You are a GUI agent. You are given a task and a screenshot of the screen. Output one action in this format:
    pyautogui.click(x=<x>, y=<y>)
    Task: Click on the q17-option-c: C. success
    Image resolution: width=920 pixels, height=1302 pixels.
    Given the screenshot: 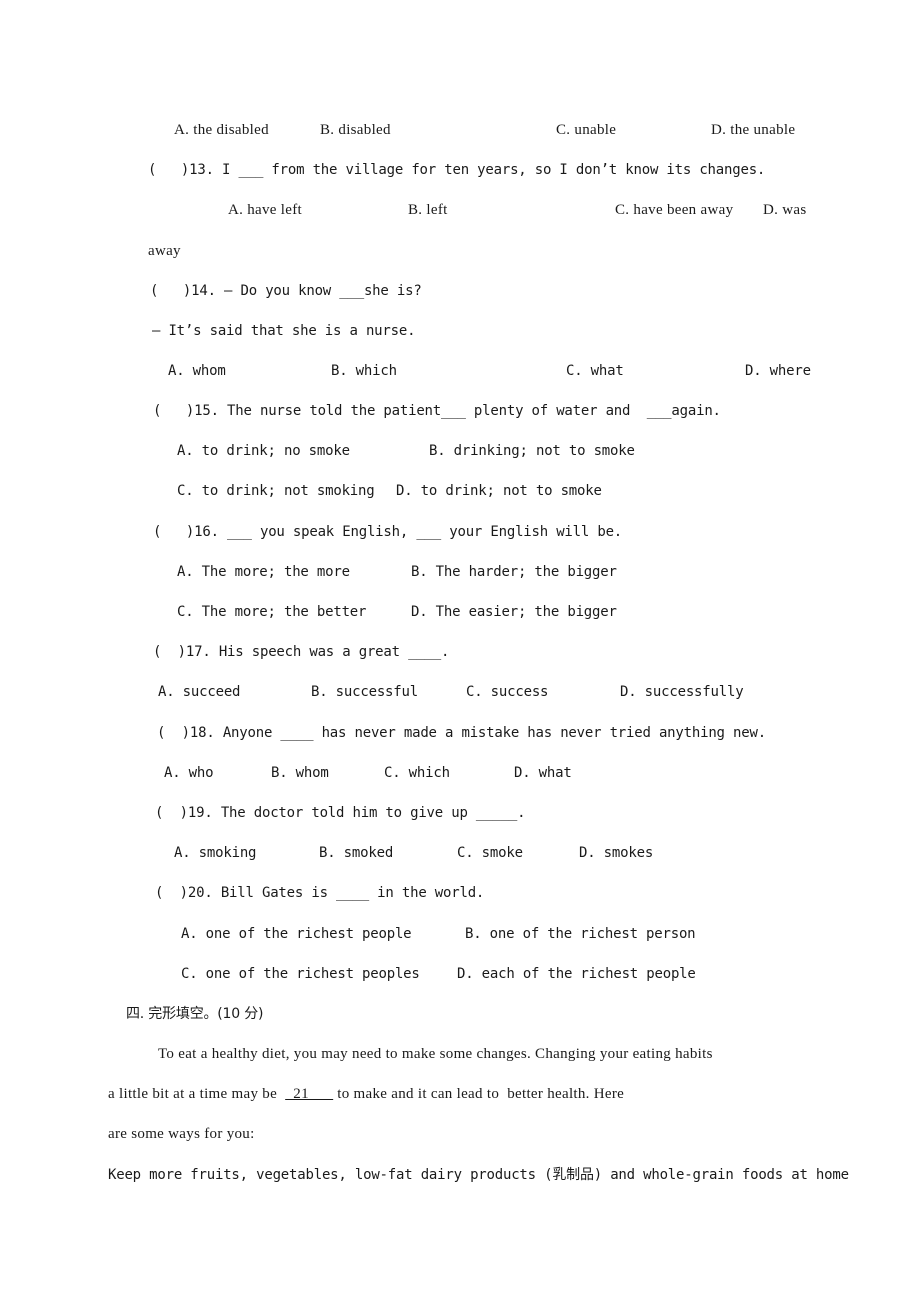 What is the action you would take?
    pyautogui.click(x=507, y=692)
    